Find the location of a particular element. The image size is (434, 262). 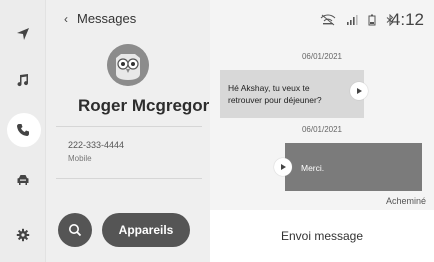

send-message-button: Envoi message is located at coordinates (322, 236).